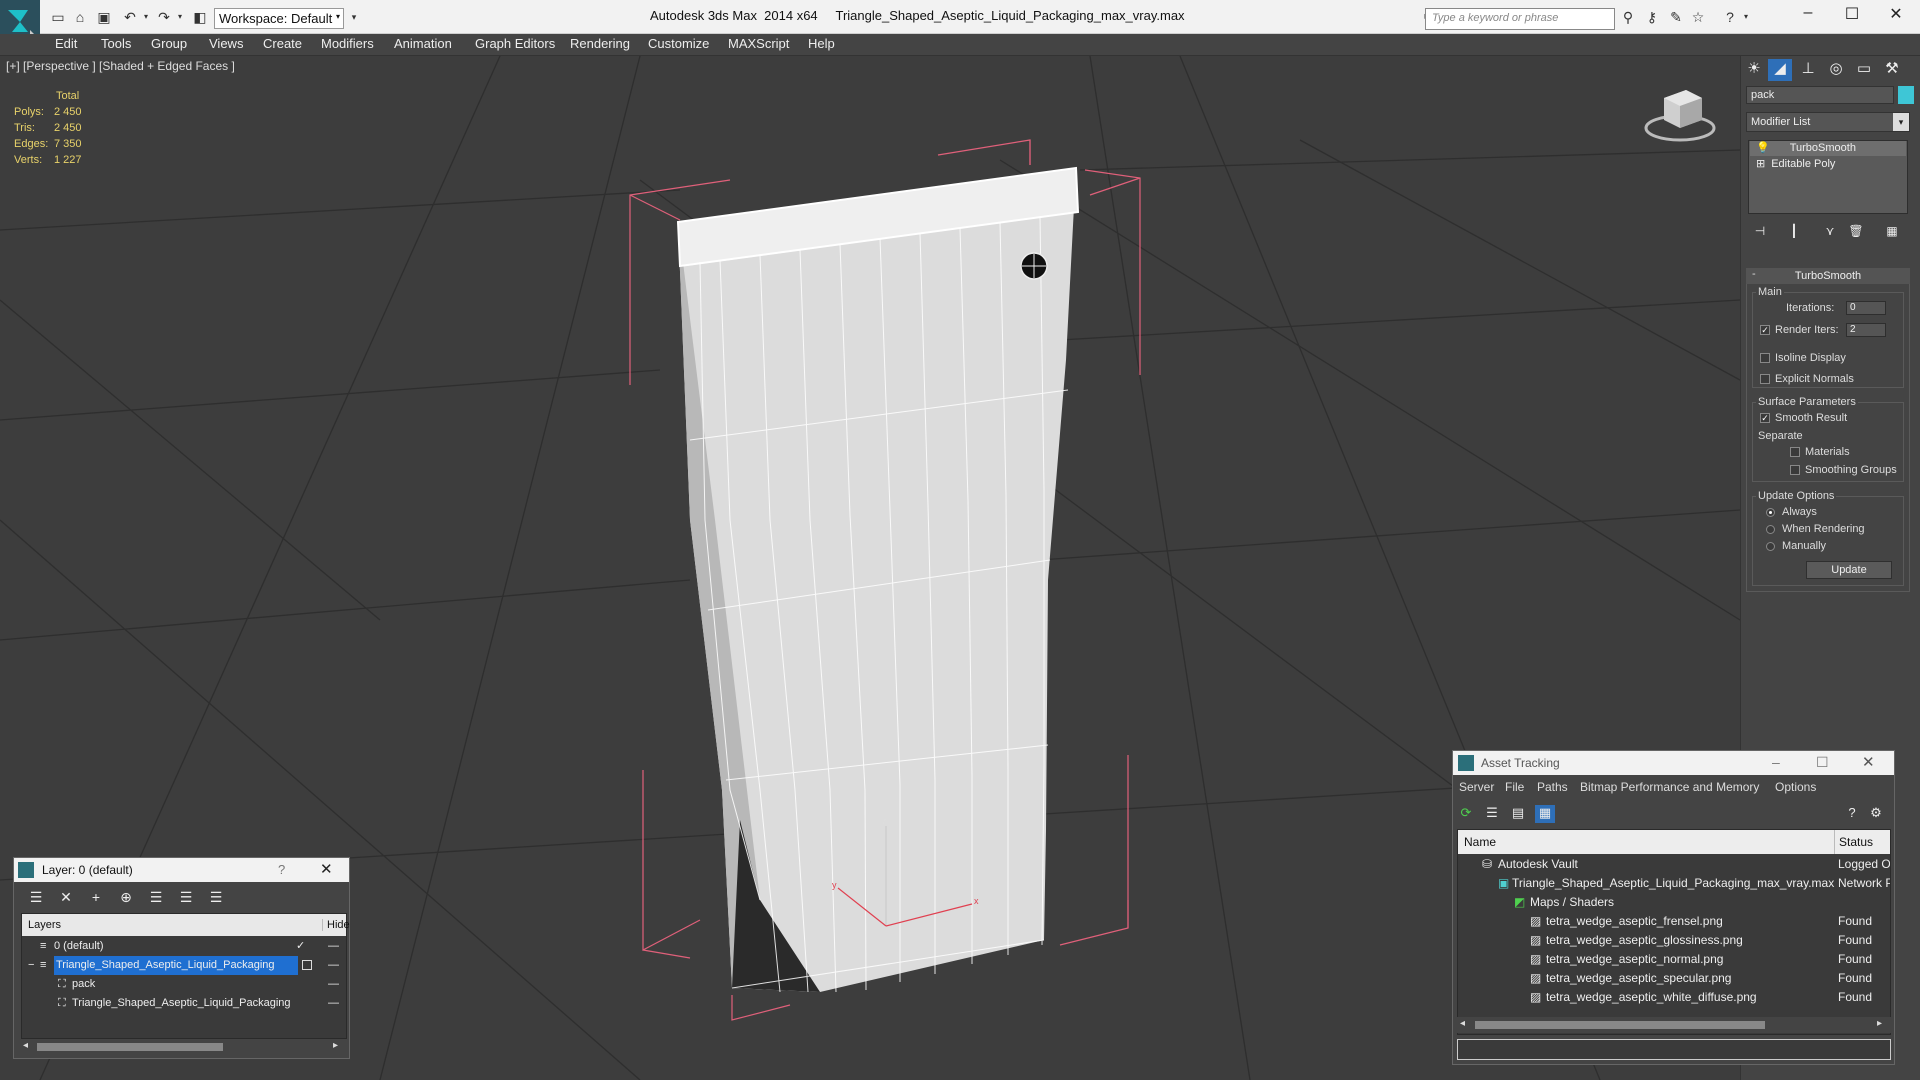 This screenshot has height=1080, width=1920. I want to click on rollout-title: TurboSmooth, so click(1828, 276).